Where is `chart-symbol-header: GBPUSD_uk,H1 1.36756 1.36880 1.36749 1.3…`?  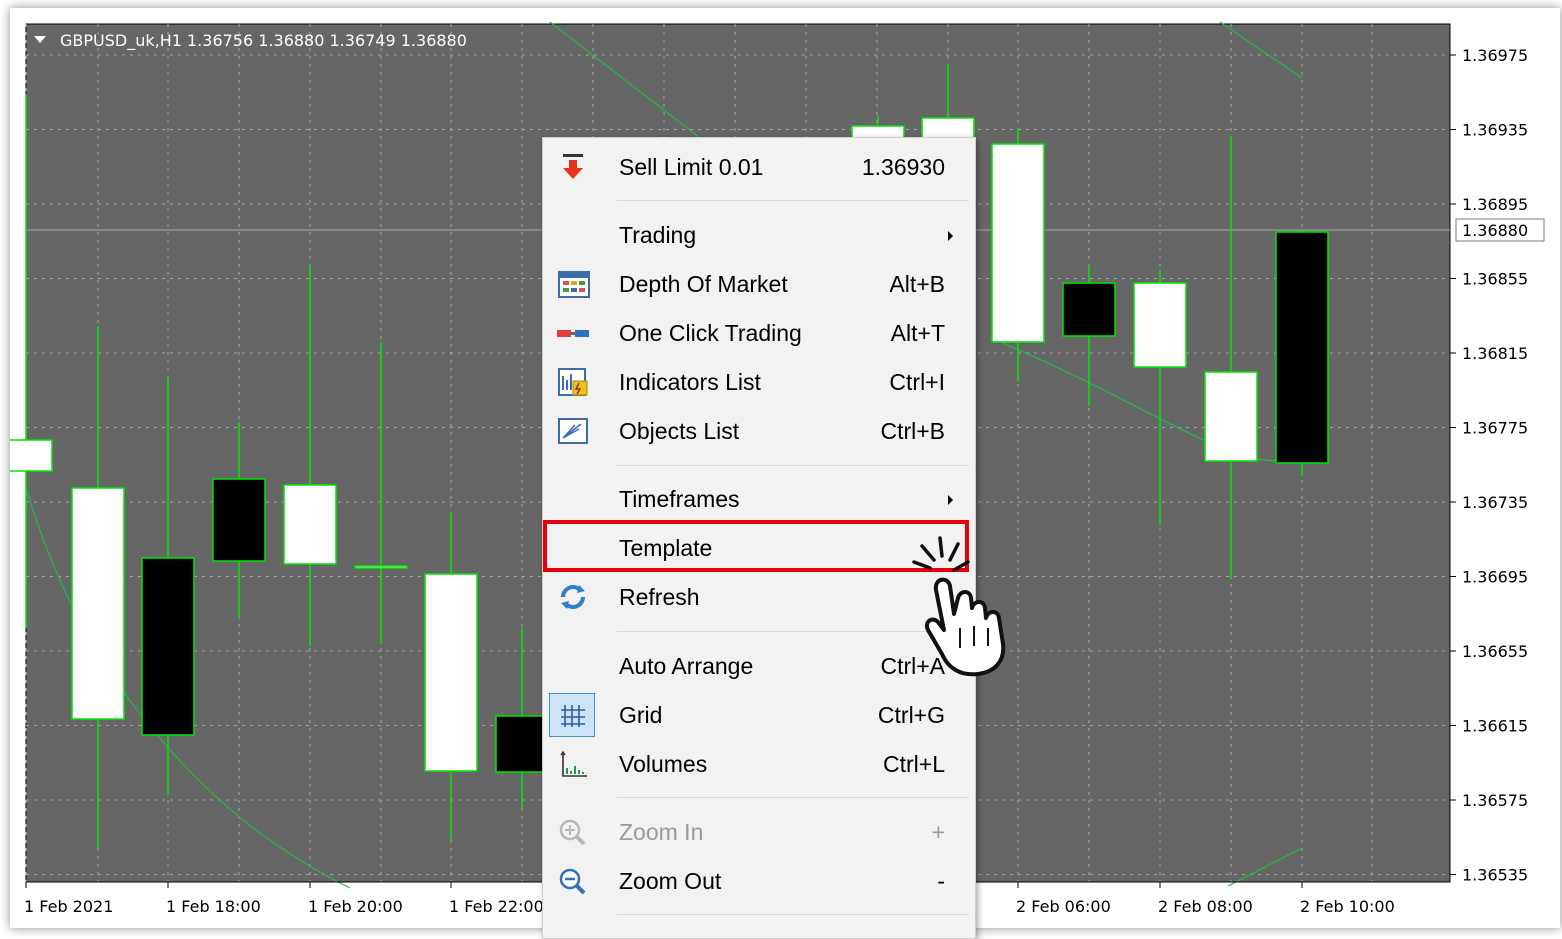
chart-symbol-header: GBPUSD_uk,H1 1.36756 1.36880 1.36749 1.3… is located at coordinates (263, 41).